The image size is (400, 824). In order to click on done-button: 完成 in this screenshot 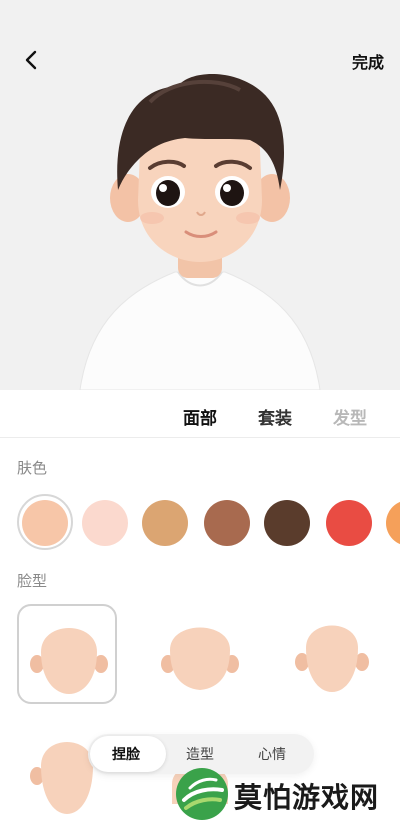, I will do `click(368, 61)`.